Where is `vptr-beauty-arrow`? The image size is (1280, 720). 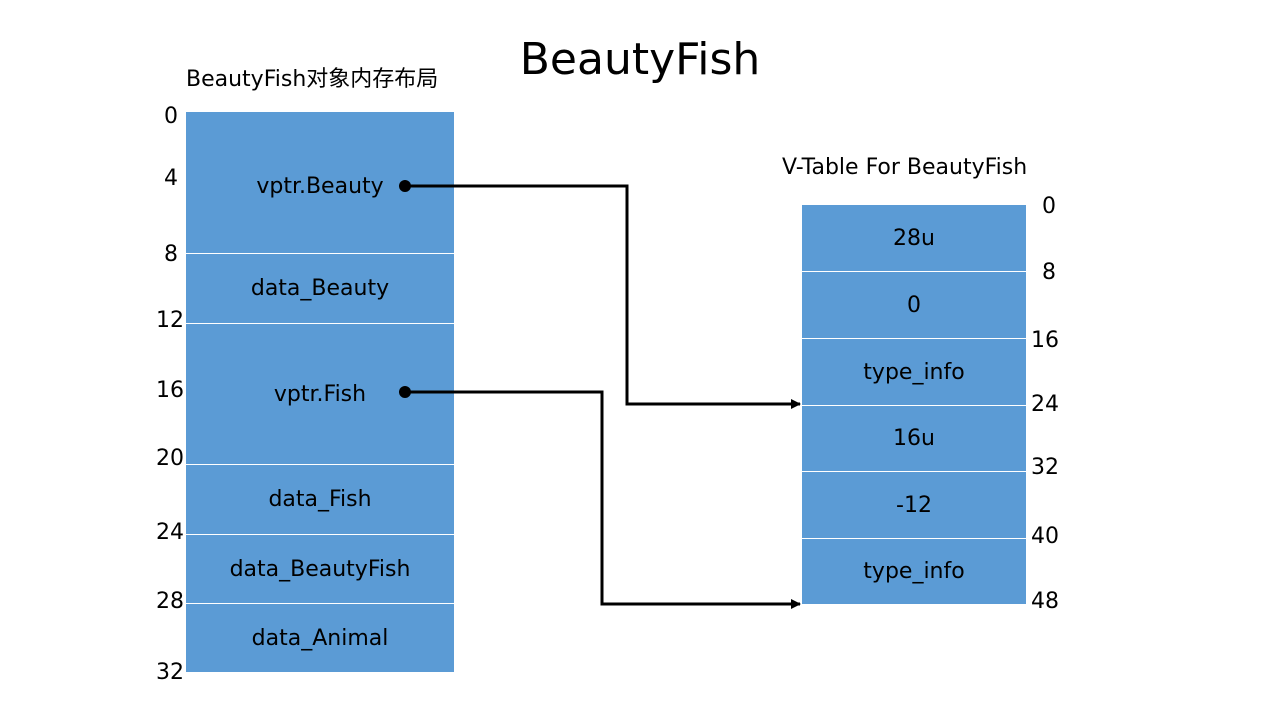 vptr-beauty-arrow is located at coordinates (600, 294).